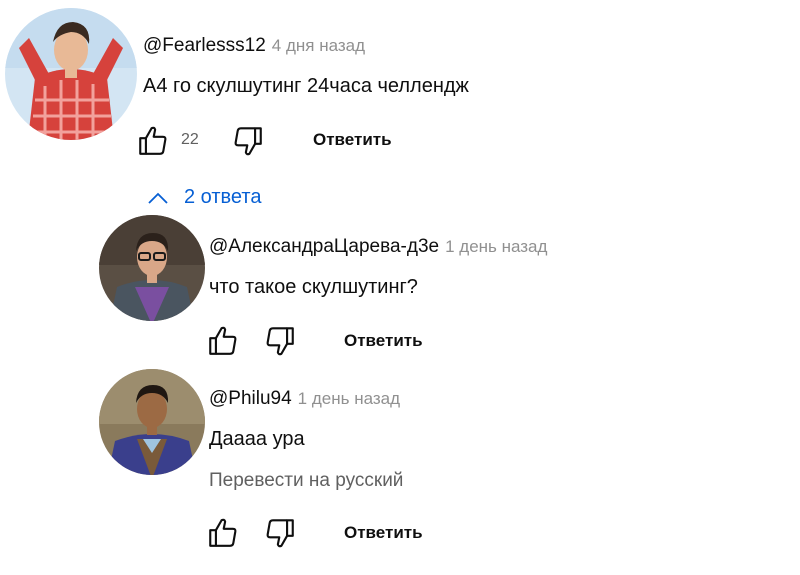 The width and height of the screenshot is (800, 575). I want to click on like-count: 22, so click(190, 139).